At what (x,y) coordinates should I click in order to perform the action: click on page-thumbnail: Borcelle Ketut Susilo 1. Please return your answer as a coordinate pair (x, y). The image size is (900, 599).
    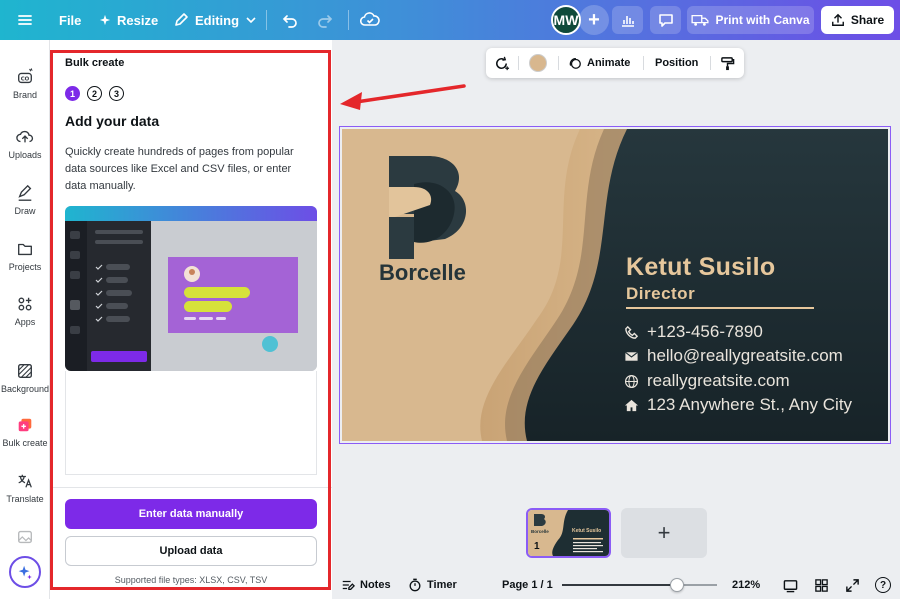
    Looking at the image, I should click on (568, 533).